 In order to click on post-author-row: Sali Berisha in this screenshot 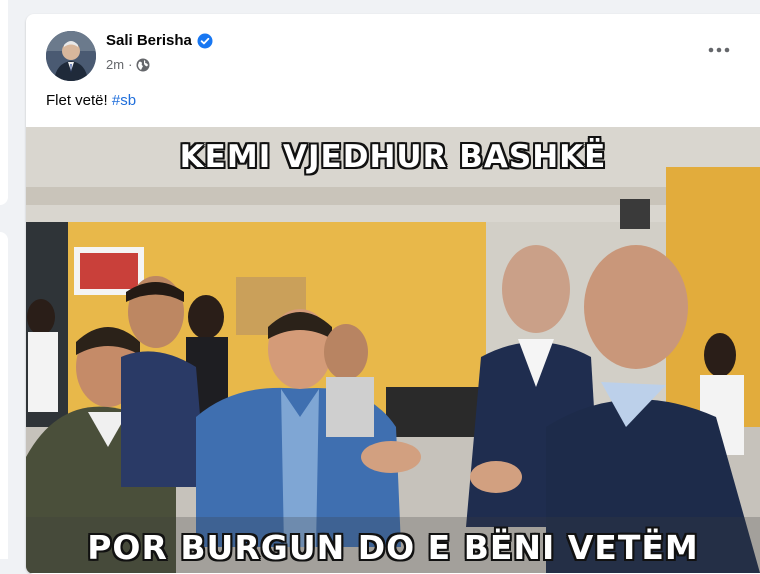, I will do `click(159, 40)`.